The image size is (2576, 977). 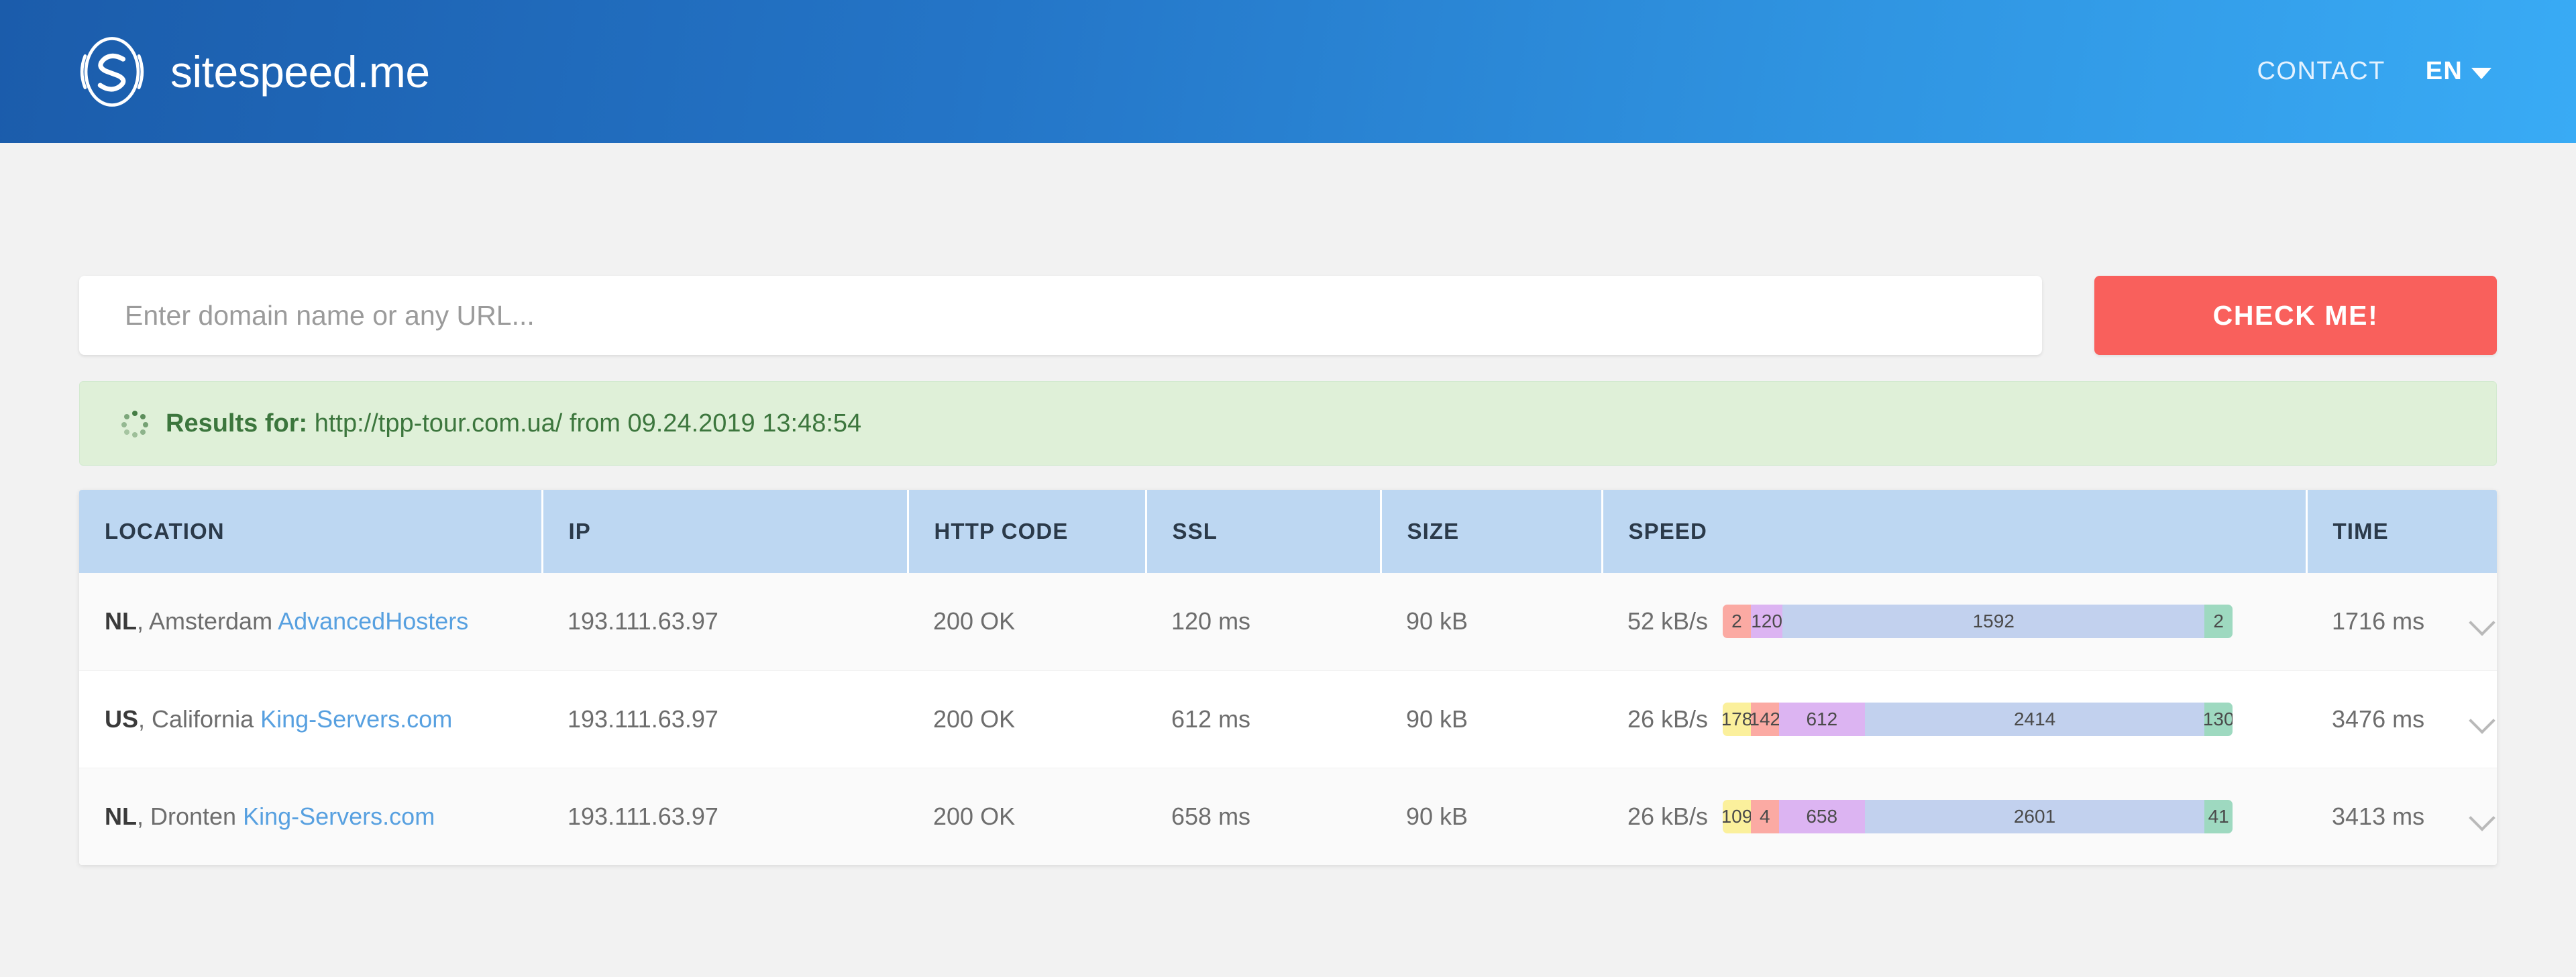 What do you see at coordinates (1263, 622) in the screenshot?
I see `cell-ssl: 120 ms` at bounding box center [1263, 622].